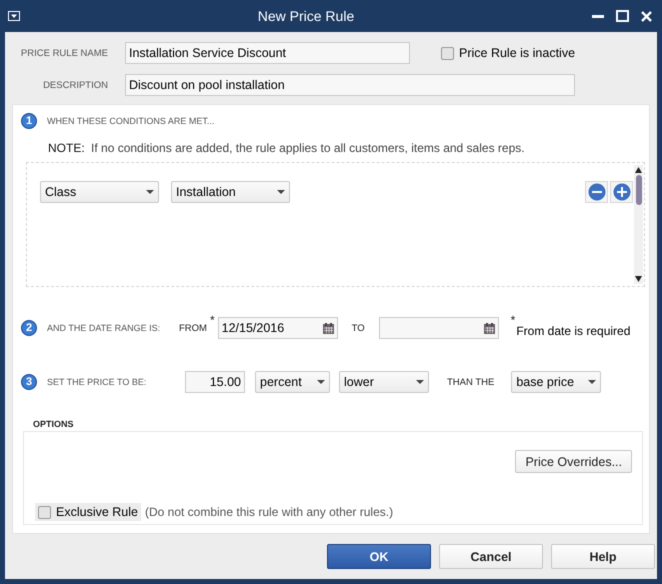  I want to click on to-date-field, so click(438, 328).